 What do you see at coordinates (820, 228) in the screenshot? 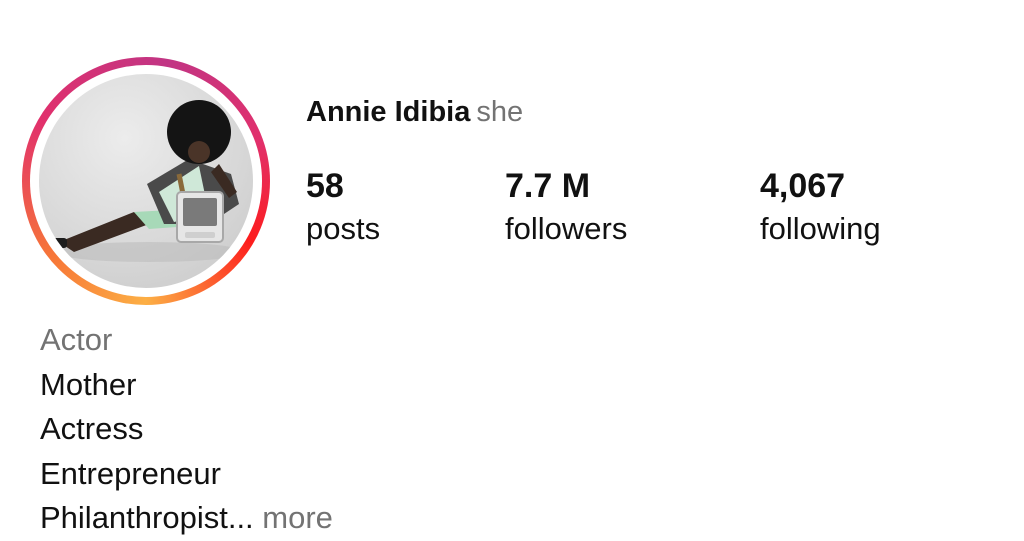
I see `following-label: following` at bounding box center [820, 228].